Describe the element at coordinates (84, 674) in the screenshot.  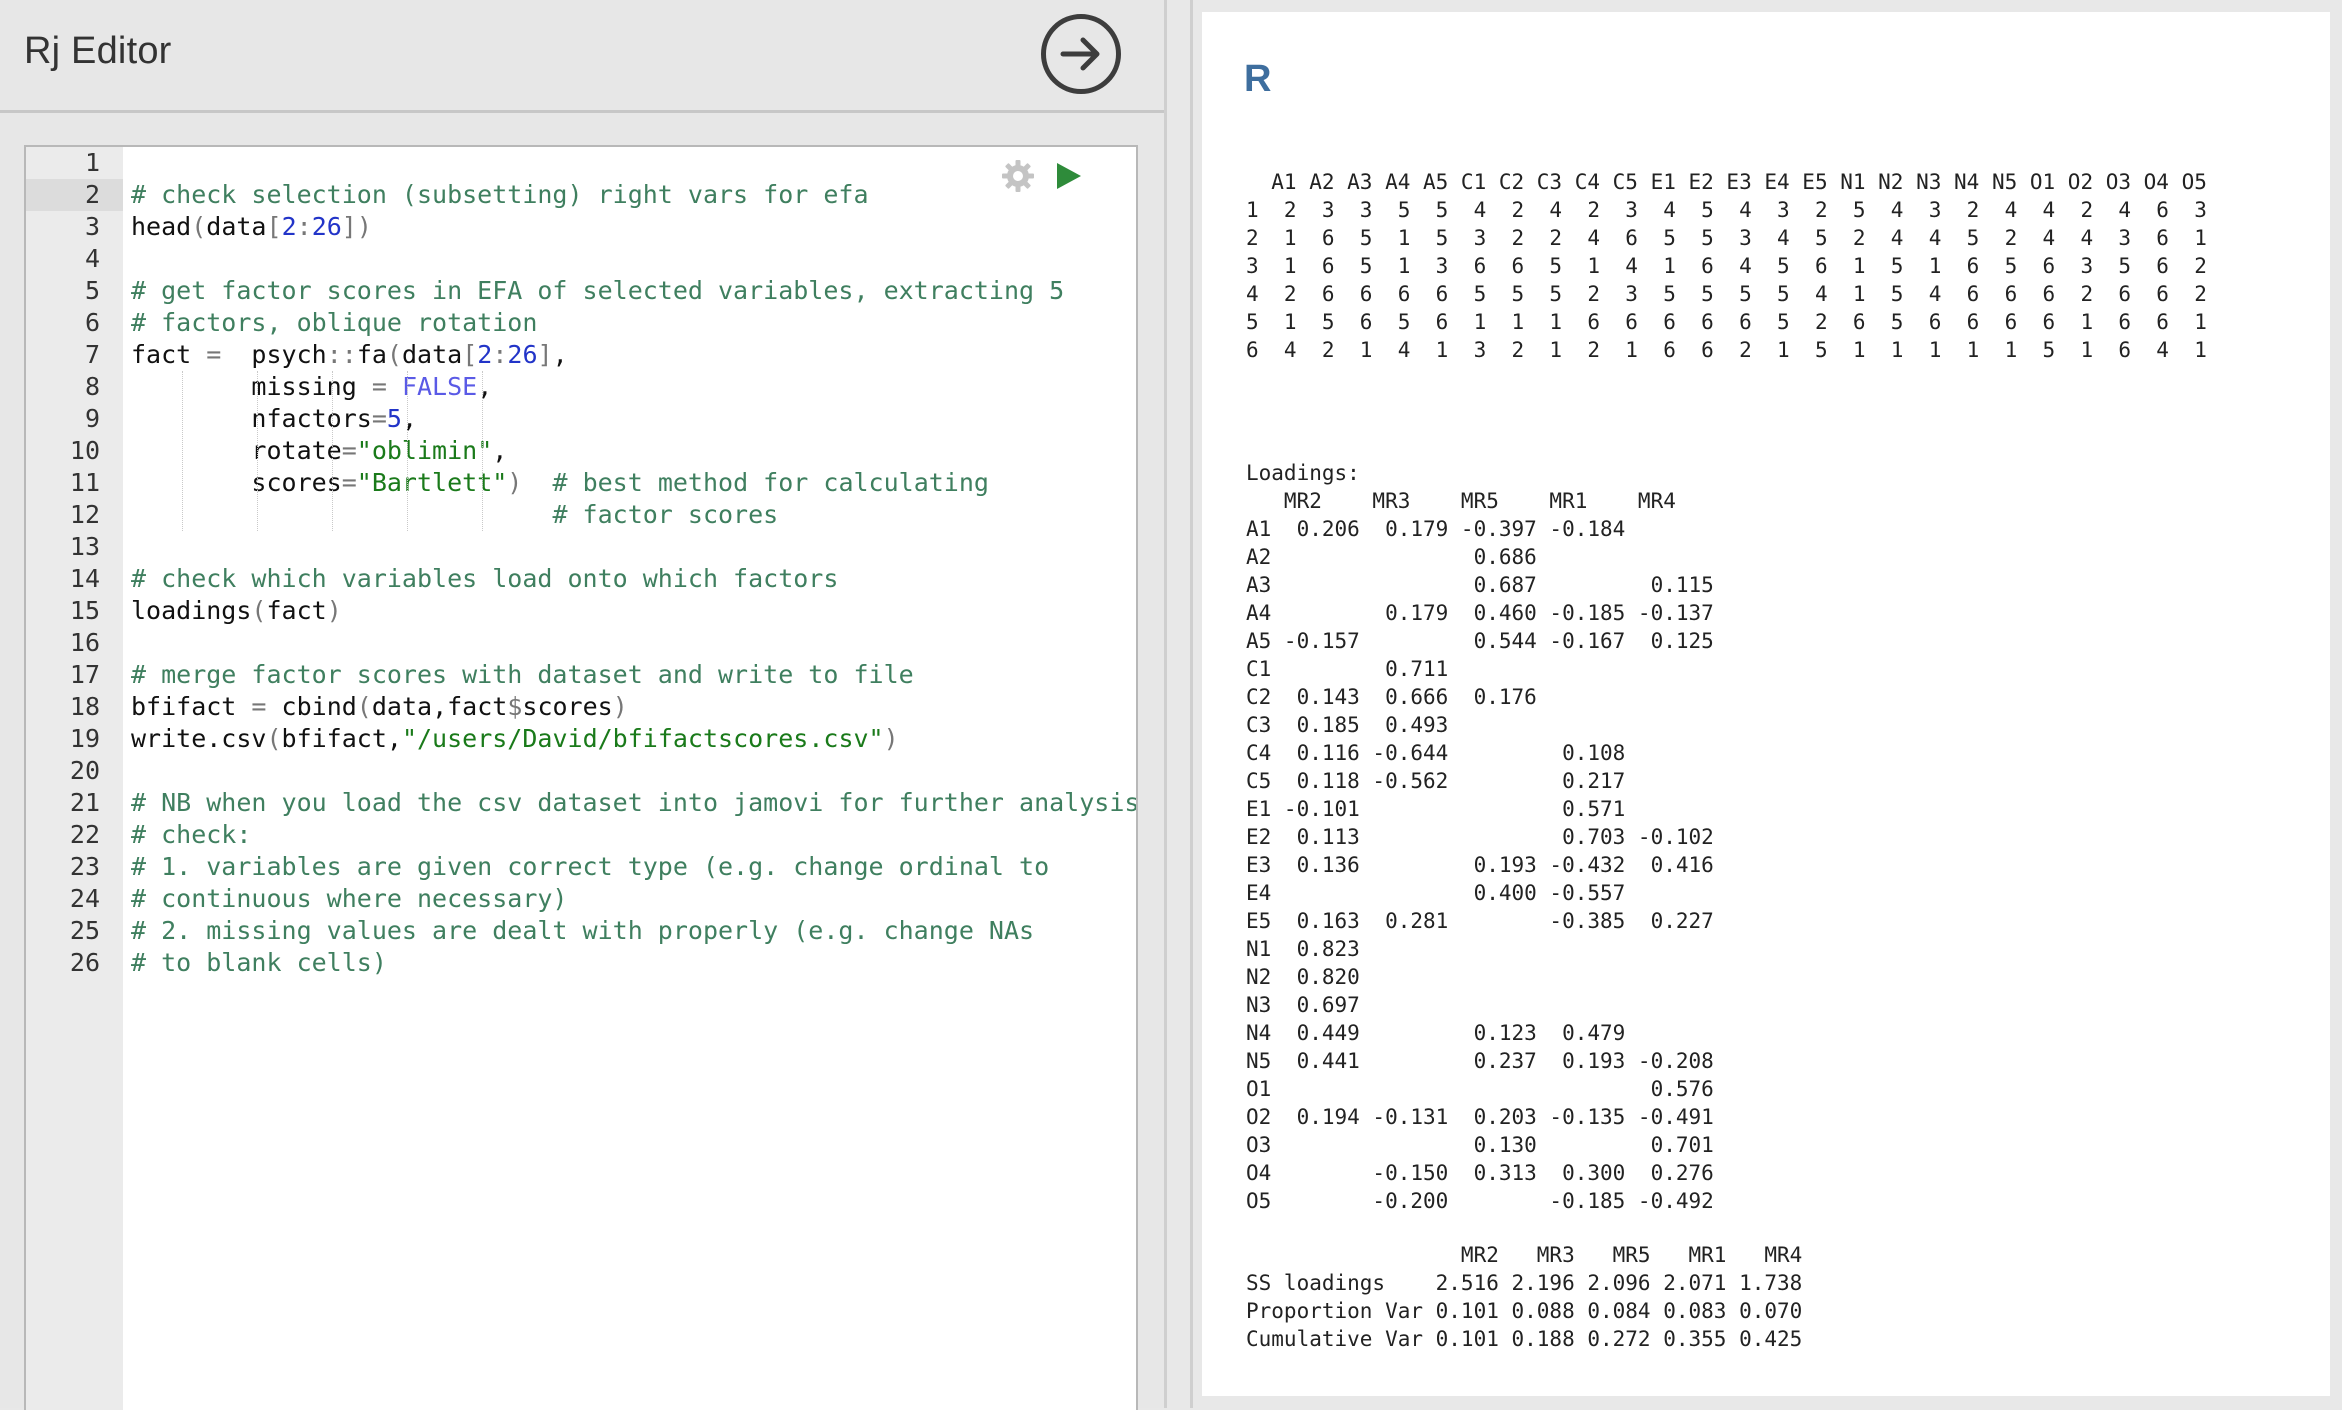
I see `line-number: 17` at that location.